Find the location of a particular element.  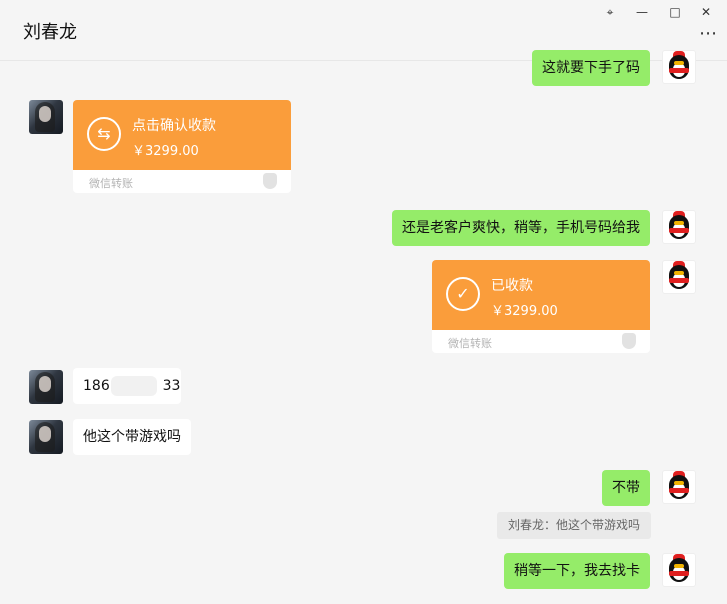

message-bubble: 稍等一下，我去找卡 is located at coordinates (577, 571).